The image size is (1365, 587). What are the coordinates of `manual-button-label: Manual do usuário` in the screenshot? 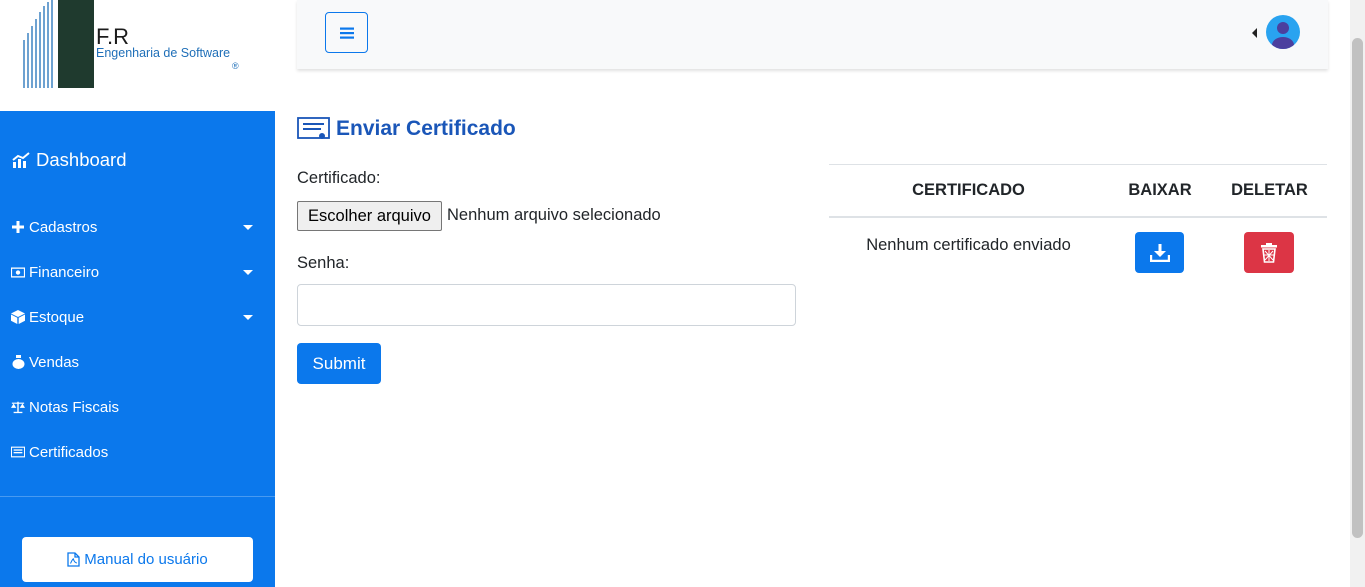 It's located at (146, 559).